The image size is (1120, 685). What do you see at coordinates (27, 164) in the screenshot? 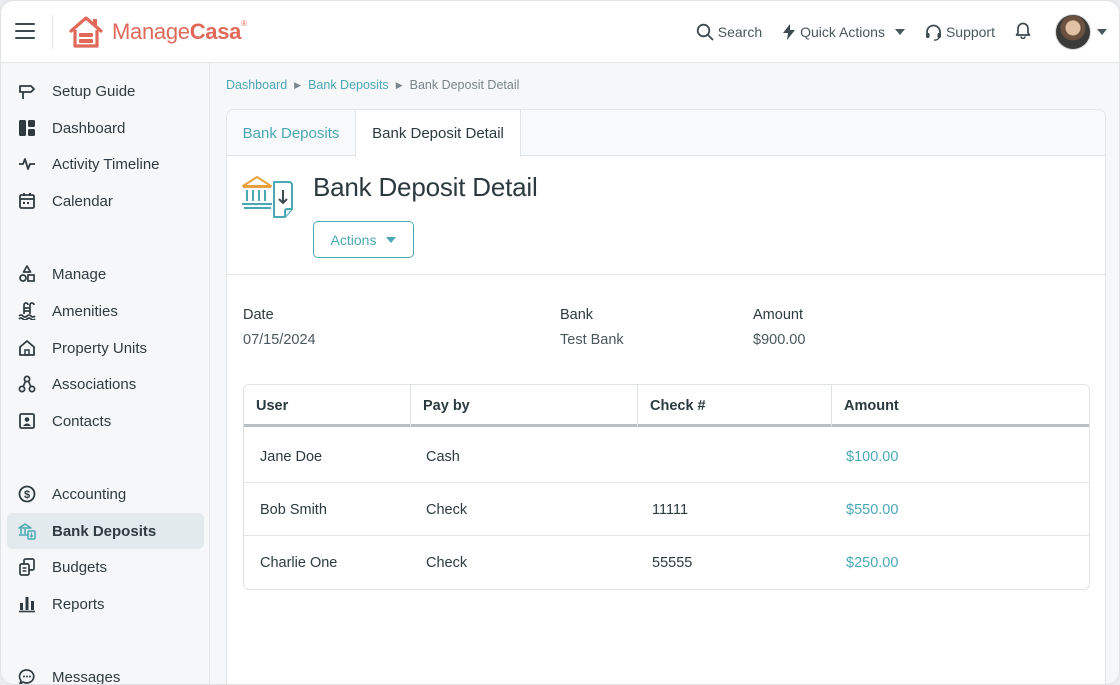
I see `pulse-icon` at bounding box center [27, 164].